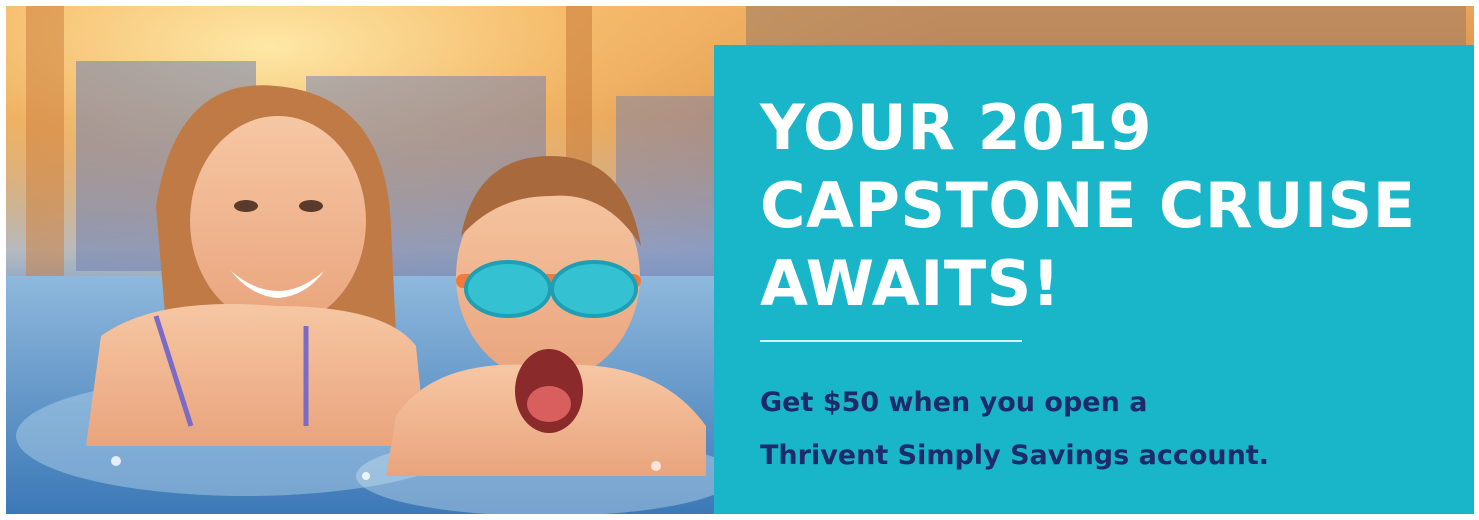 The height and width of the screenshot is (520, 1479). What do you see at coordinates (956, 127) in the screenshot?
I see `headline-line: YOUR 2019` at bounding box center [956, 127].